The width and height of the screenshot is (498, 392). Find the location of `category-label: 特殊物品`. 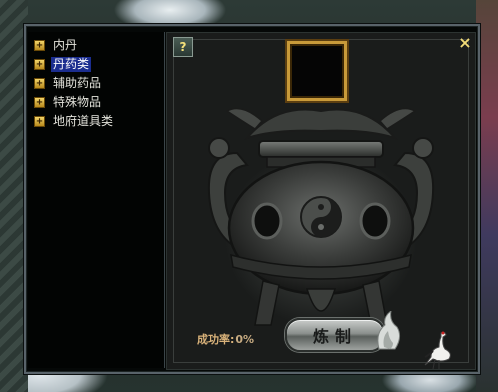

category-label: 特殊物品 is located at coordinates (77, 102).